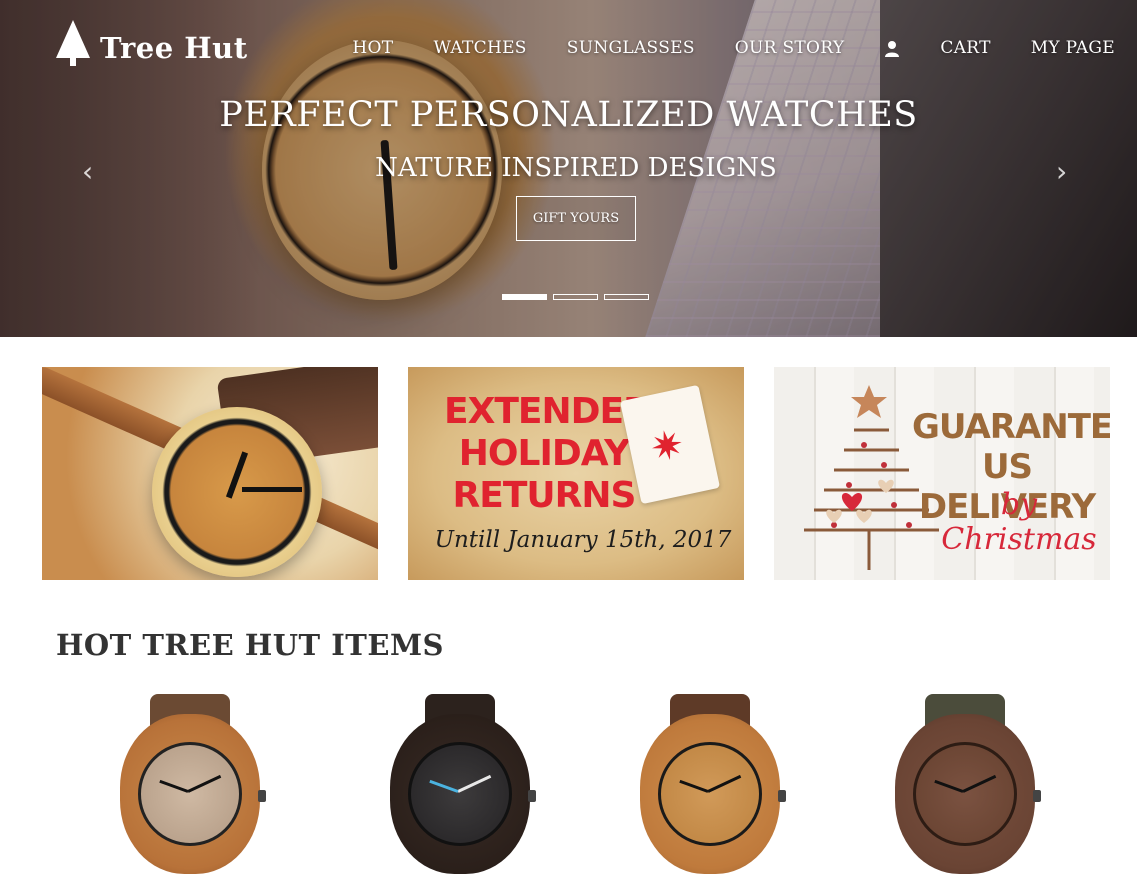 The image size is (1137, 889). Describe the element at coordinates (544, 453) in the screenshot. I see `promo-holiday-line: HOLIDAY` at that location.